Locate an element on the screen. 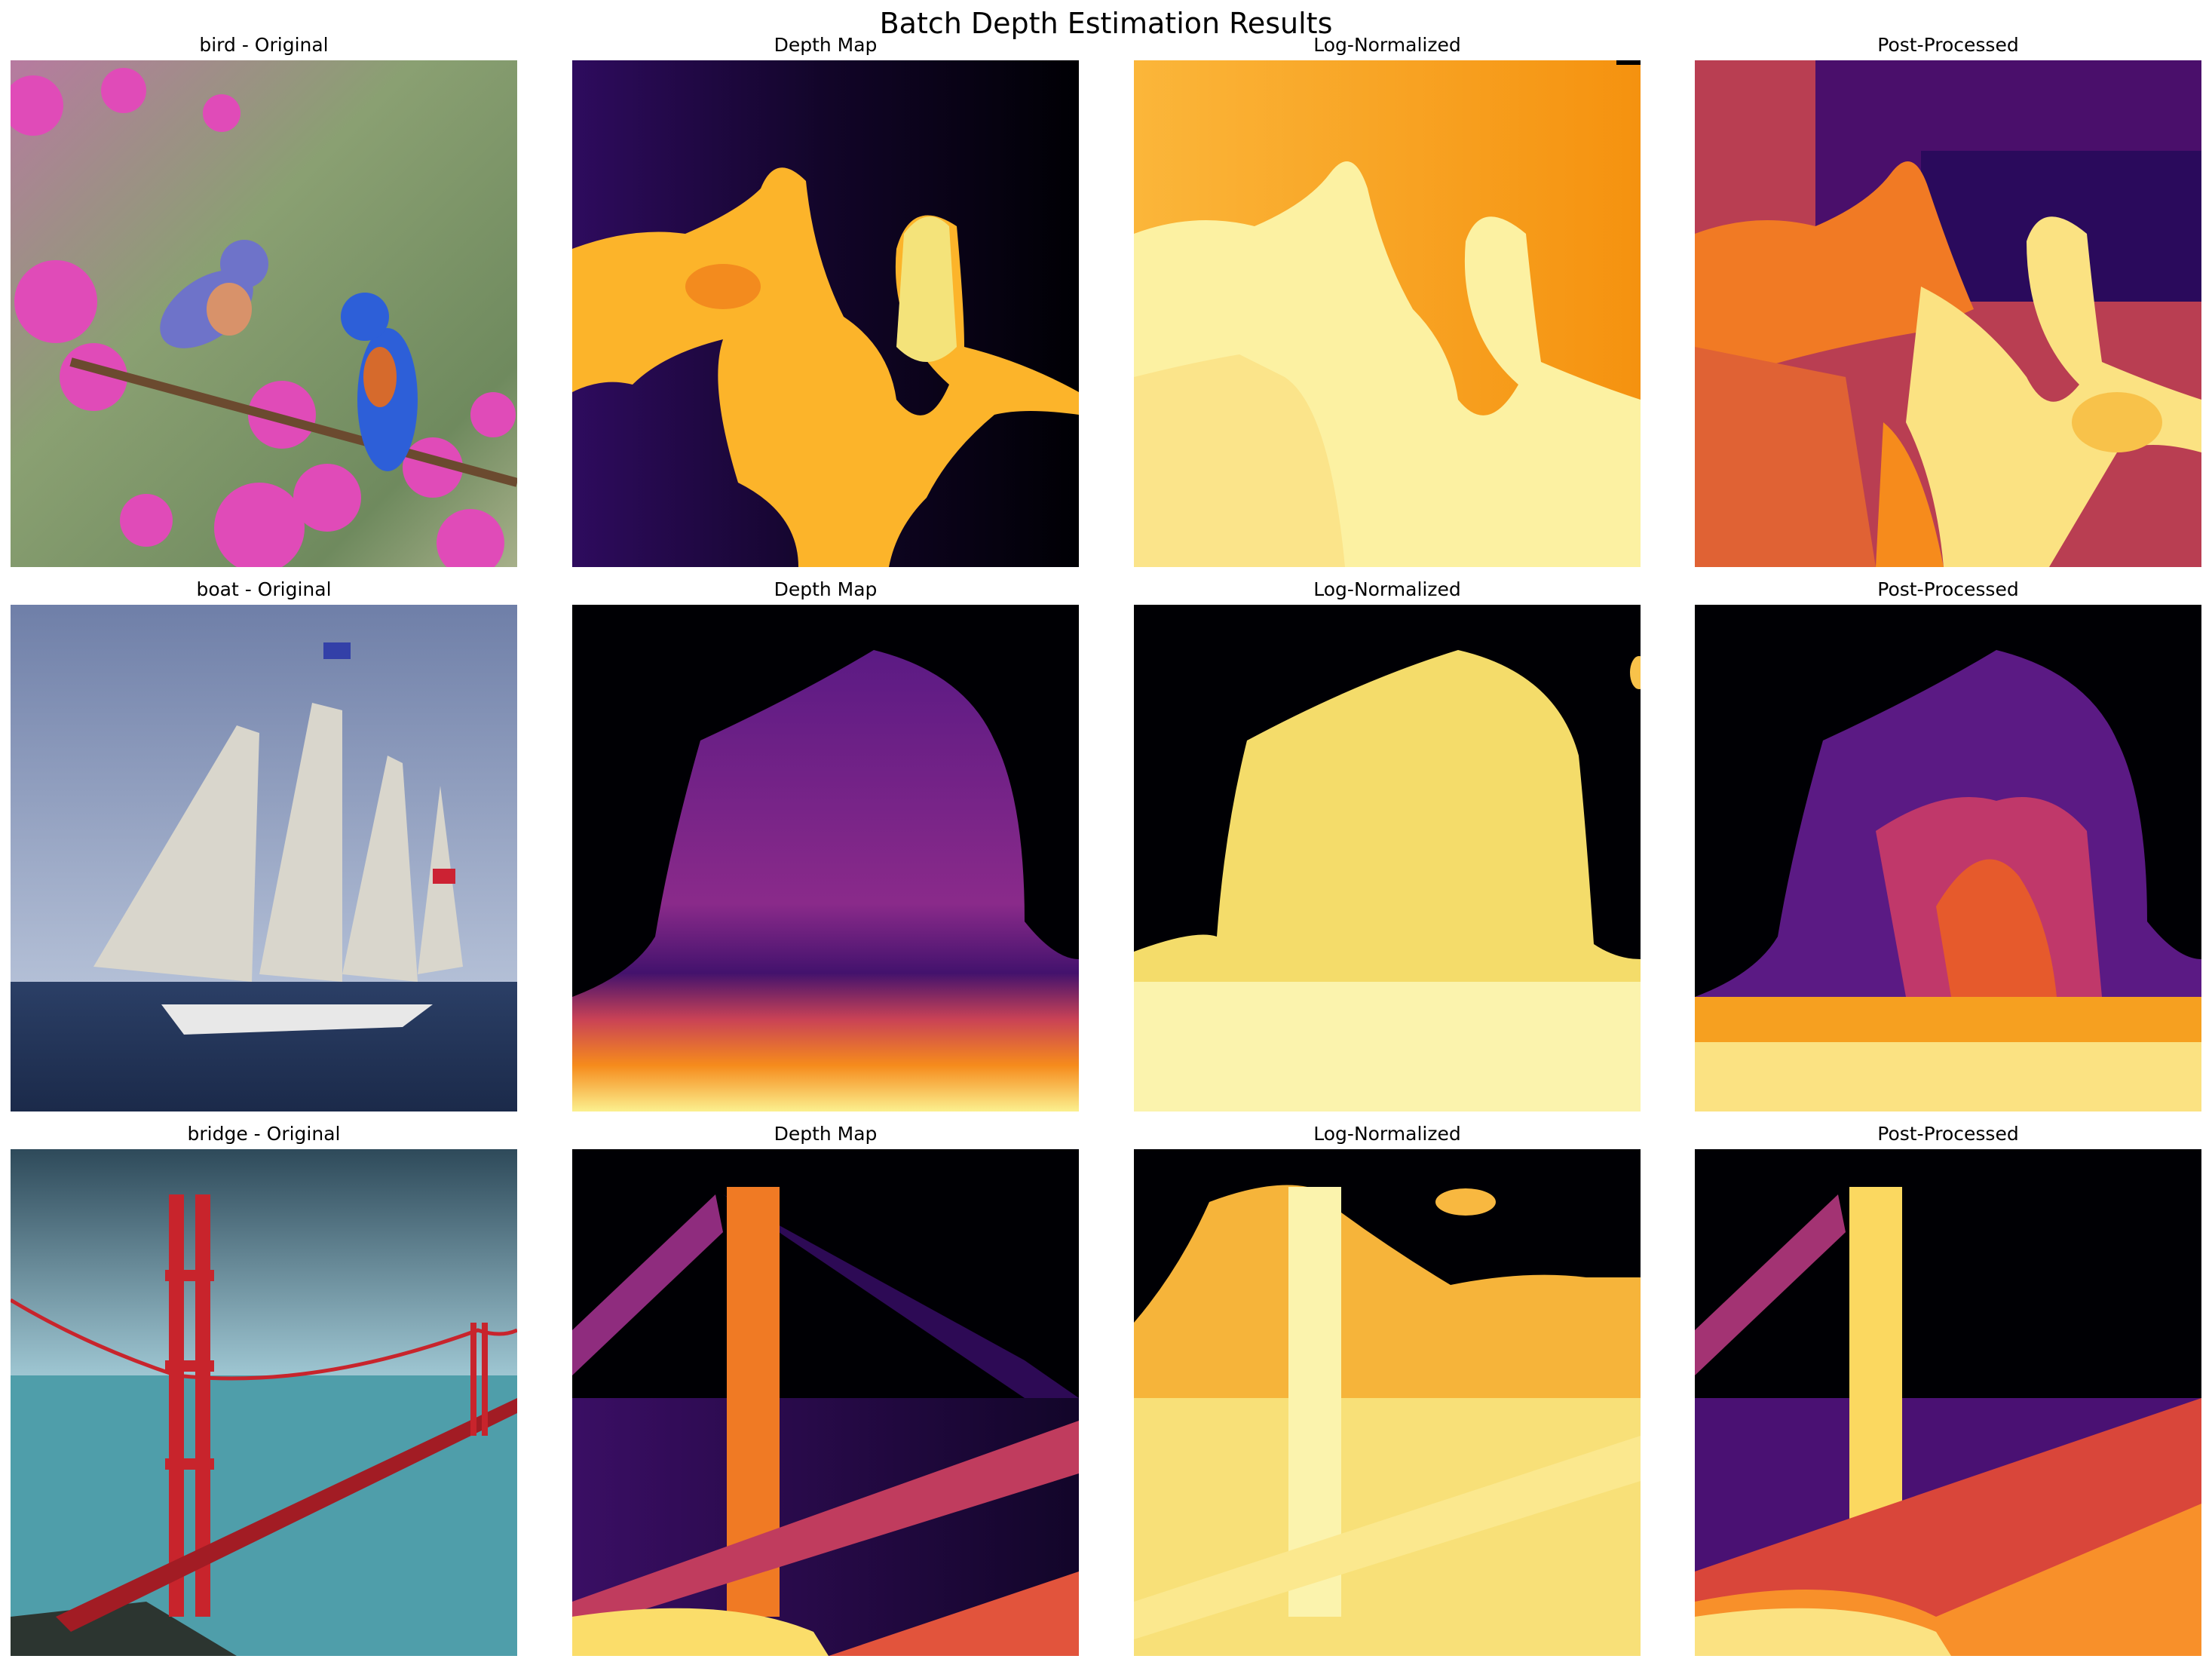  bird-depth-map is located at coordinates (825, 313).